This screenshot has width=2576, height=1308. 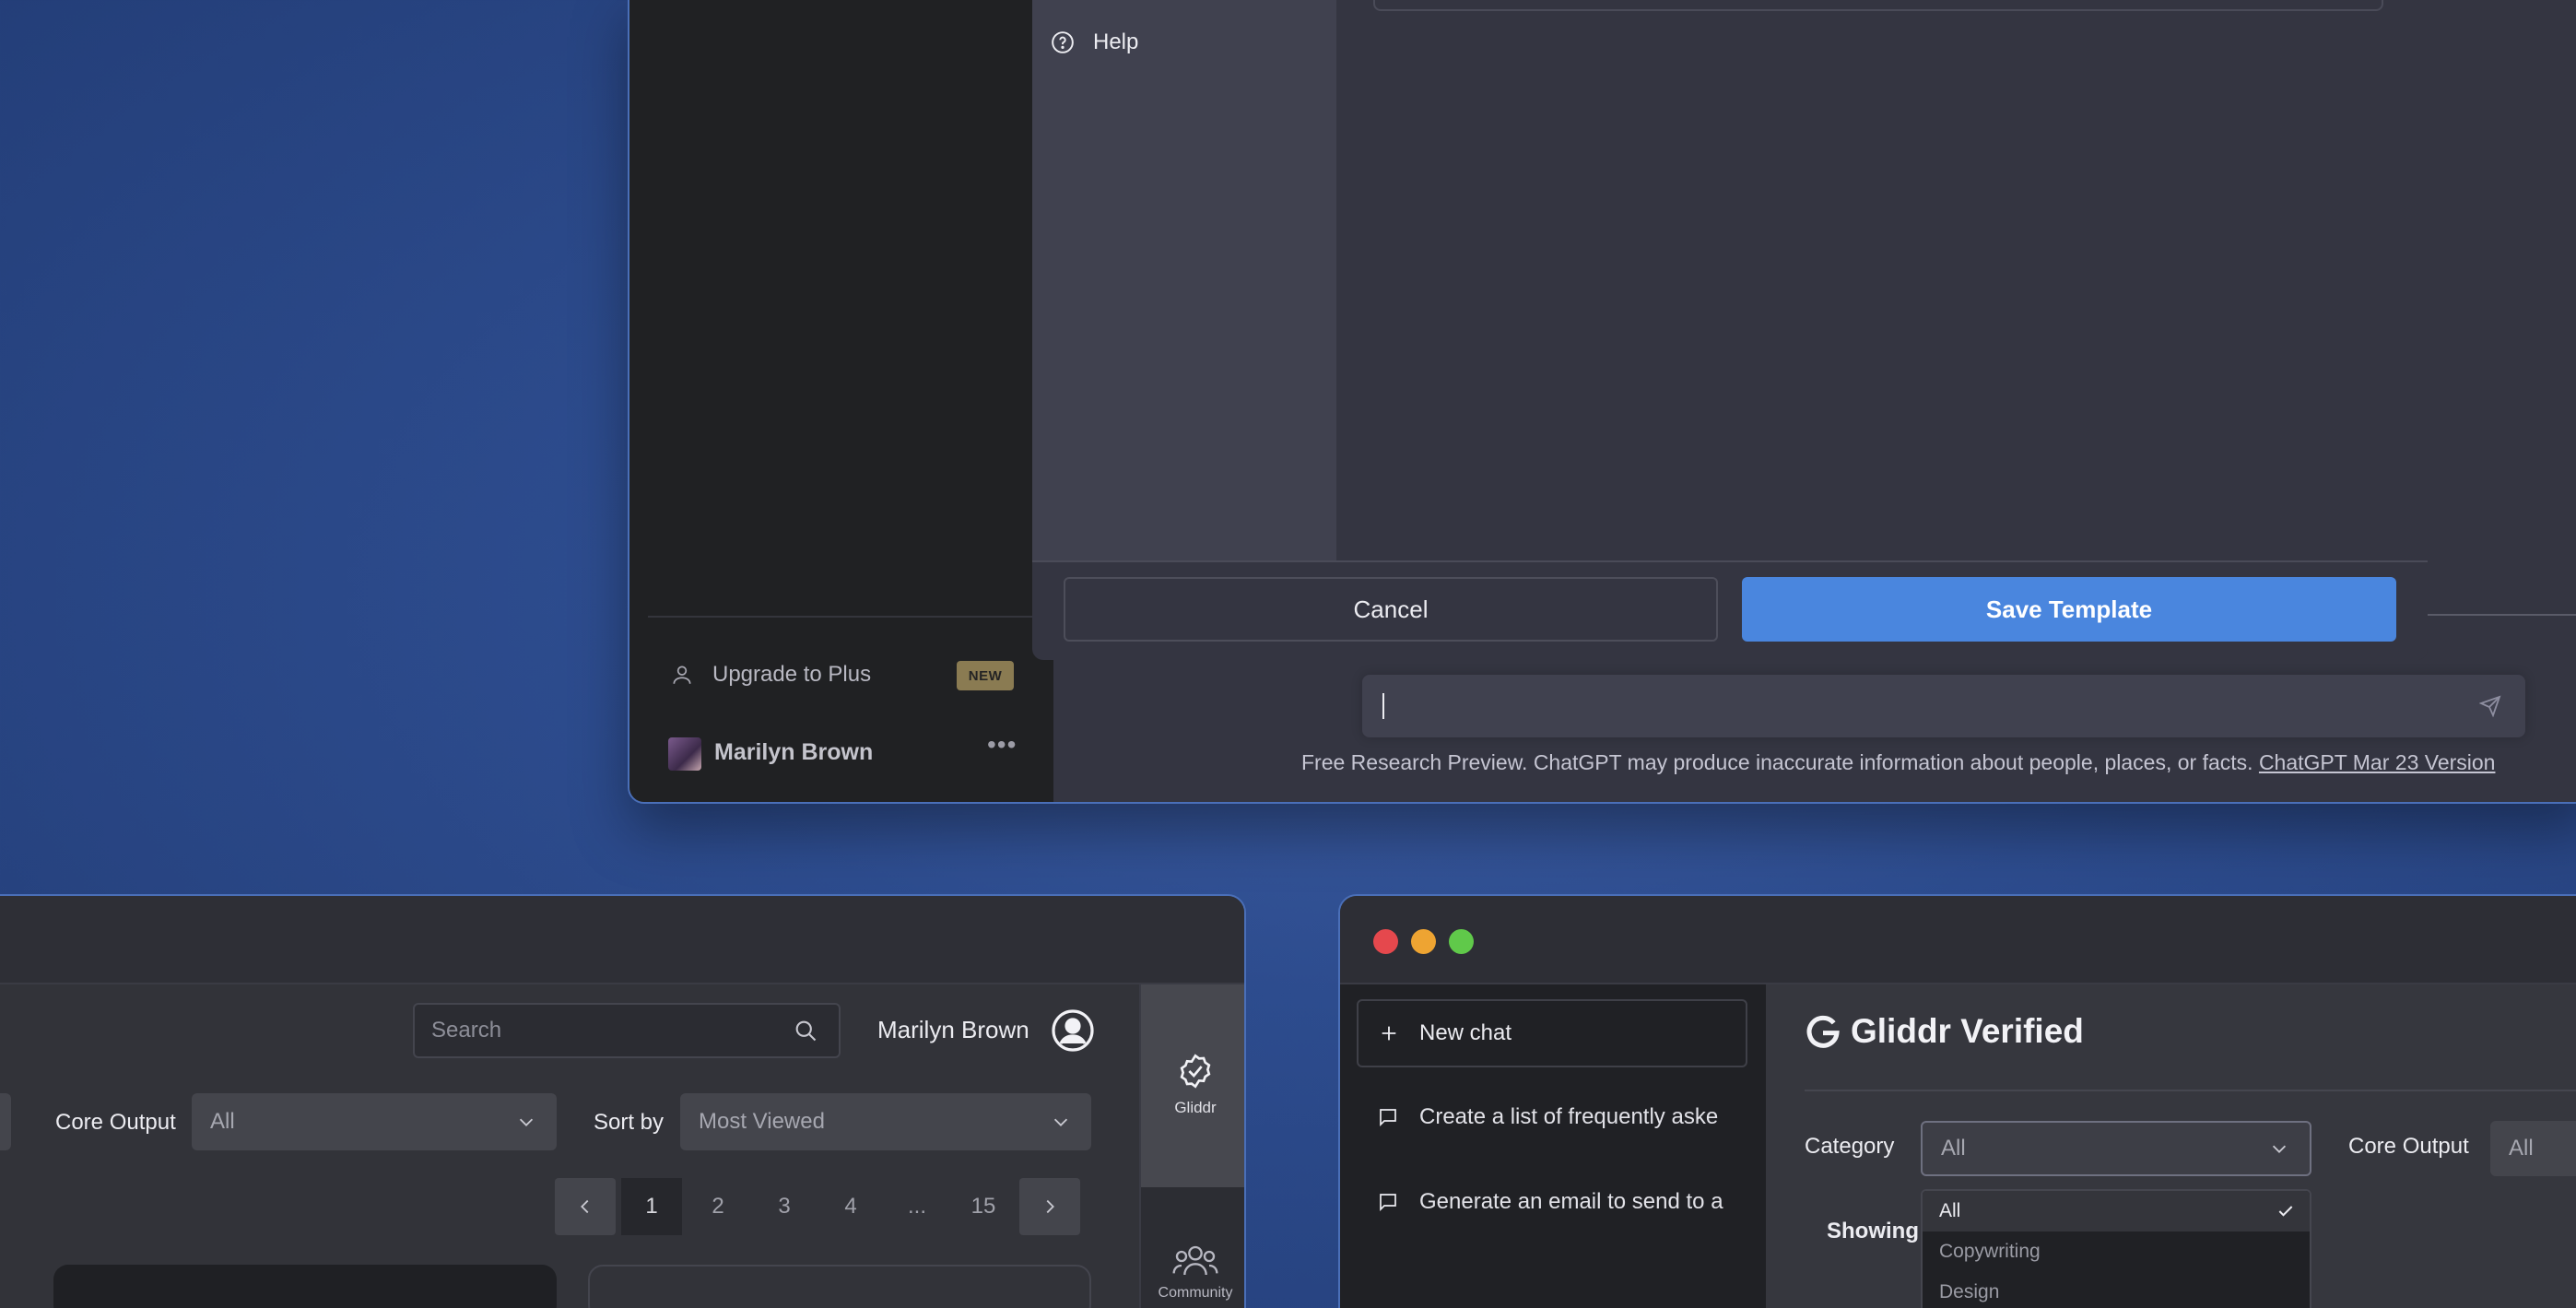 What do you see at coordinates (1571, 1201) in the screenshot?
I see `history-item-label: Generate an email to send to a` at bounding box center [1571, 1201].